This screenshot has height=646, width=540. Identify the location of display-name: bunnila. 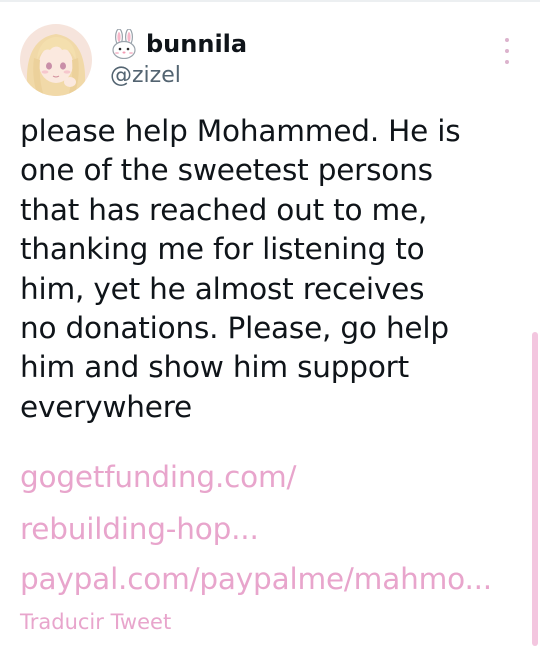
(196, 44).